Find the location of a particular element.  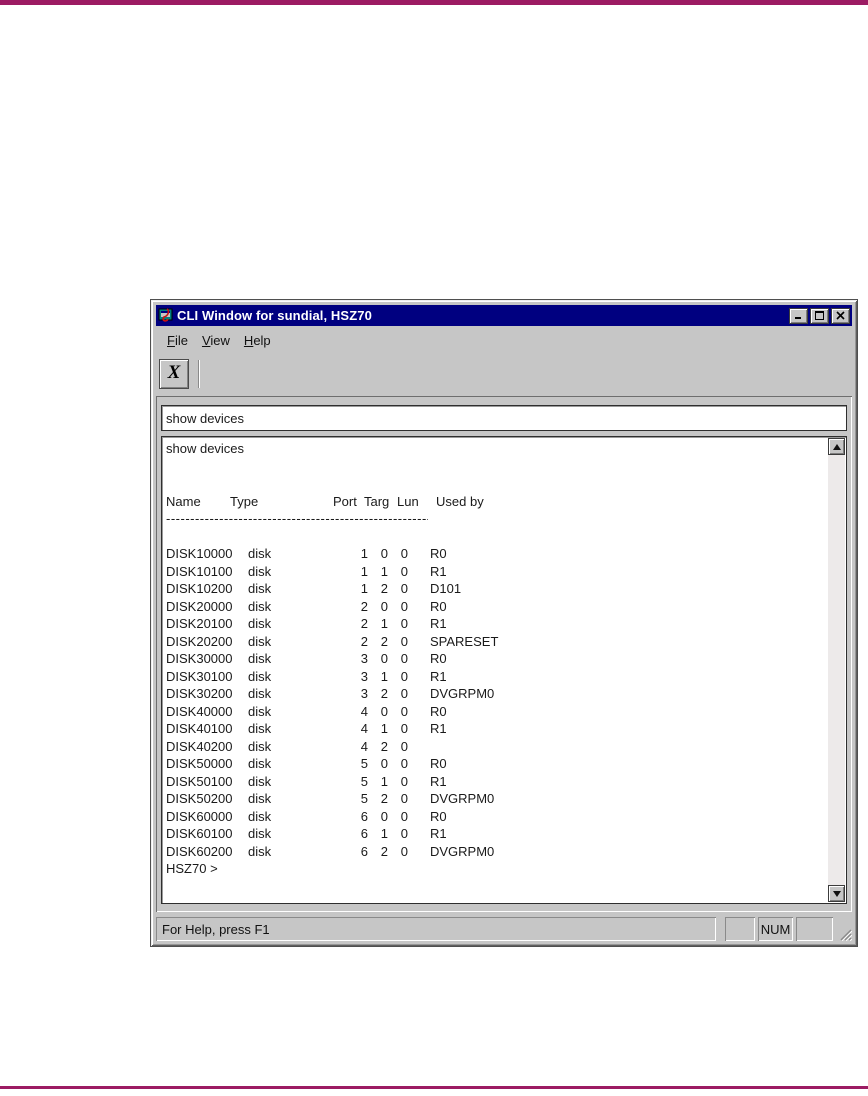

arrow-down-icon is located at coordinates (836, 893).